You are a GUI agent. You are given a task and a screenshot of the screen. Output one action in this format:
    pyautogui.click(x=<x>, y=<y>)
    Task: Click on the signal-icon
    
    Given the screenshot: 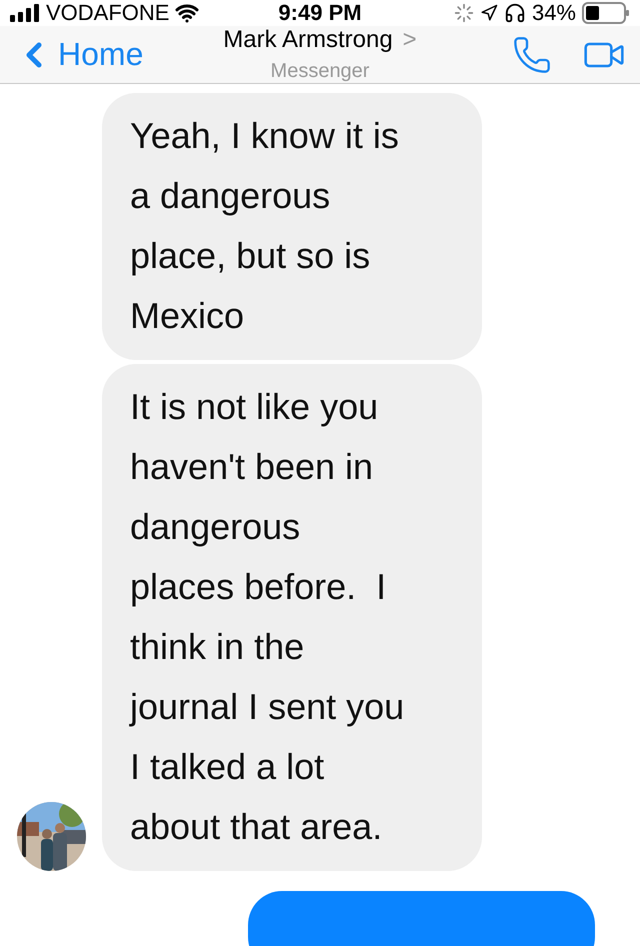 What is the action you would take?
    pyautogui.click(x=25, y=13)
    